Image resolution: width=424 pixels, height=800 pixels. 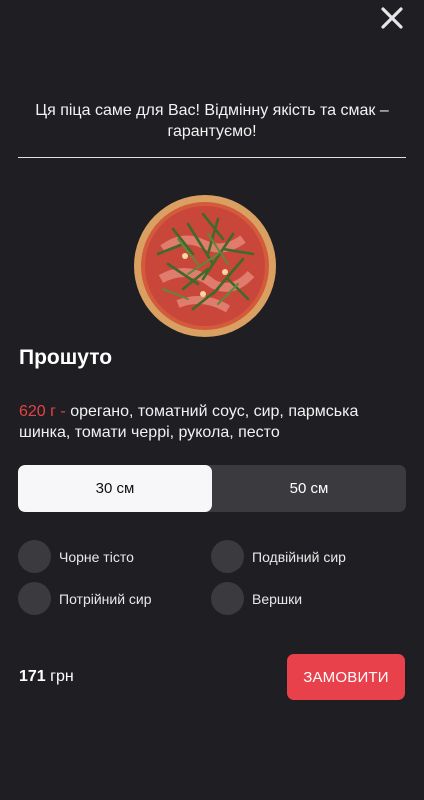 I want to click on option-black-dough: Чорне тісто, so click(x=76, y=556).